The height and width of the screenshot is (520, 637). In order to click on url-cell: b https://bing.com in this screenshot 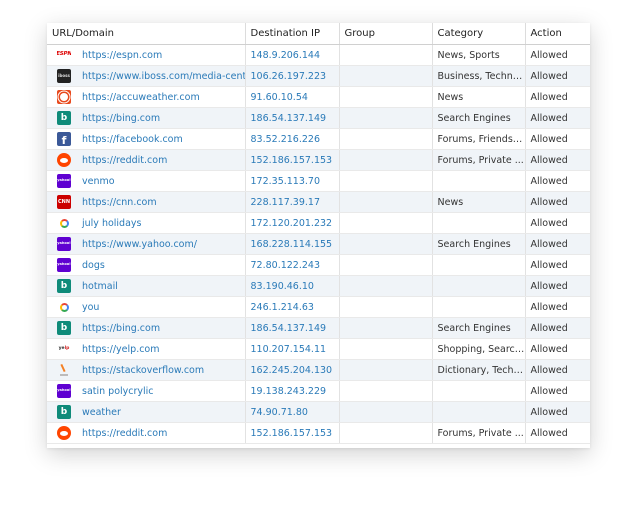, I will do `click(146, 118)`.